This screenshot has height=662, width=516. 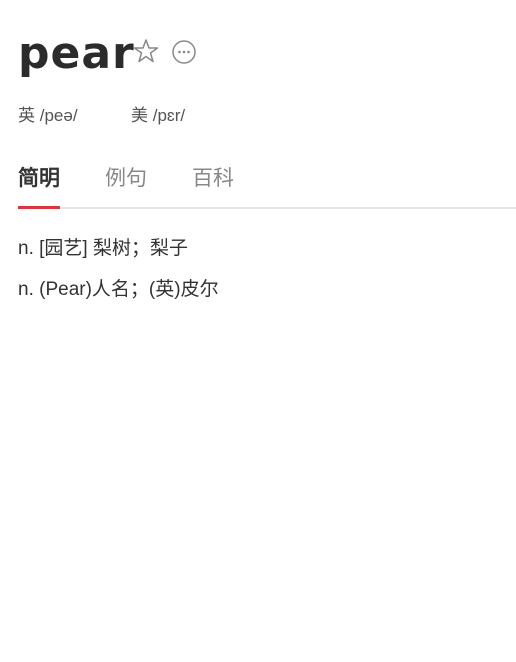 I want to click on tab-encyclopedia: 百科, so click(x=213, y=177).